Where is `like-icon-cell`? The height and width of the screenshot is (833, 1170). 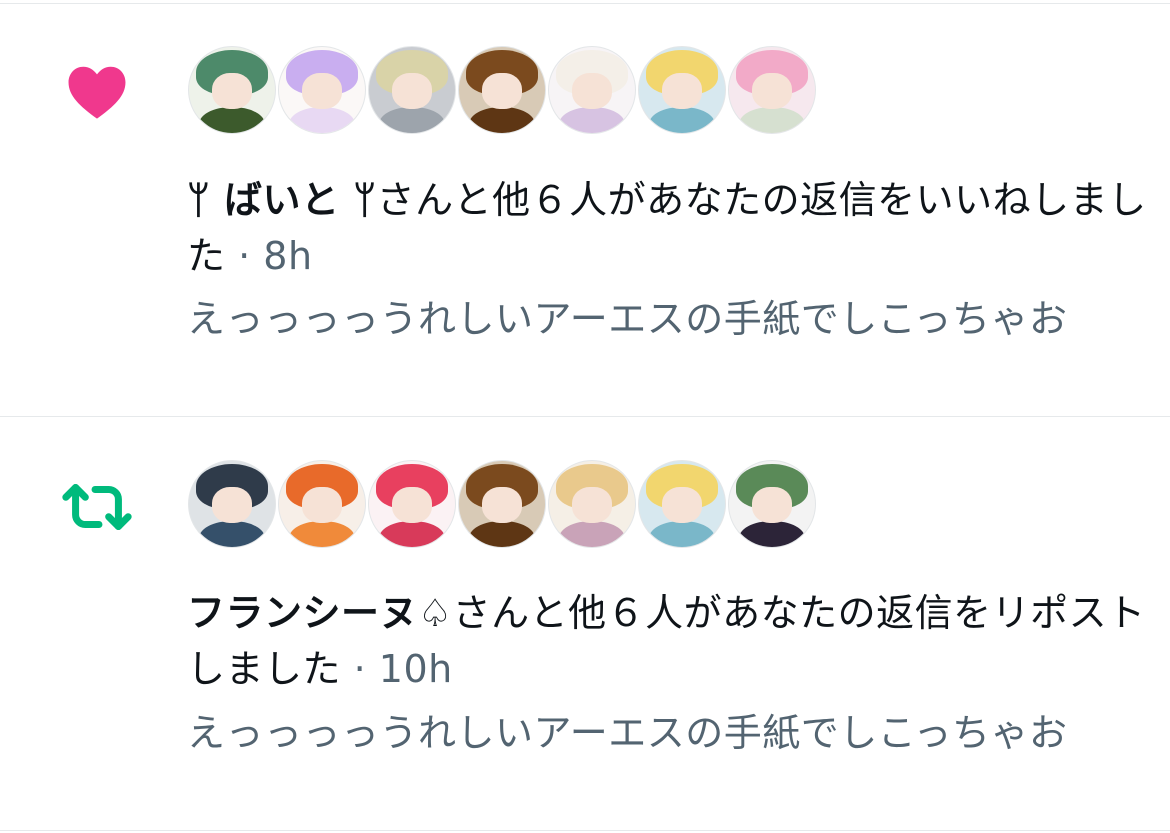
like-icon-cell is located at coordinates (97, 91).